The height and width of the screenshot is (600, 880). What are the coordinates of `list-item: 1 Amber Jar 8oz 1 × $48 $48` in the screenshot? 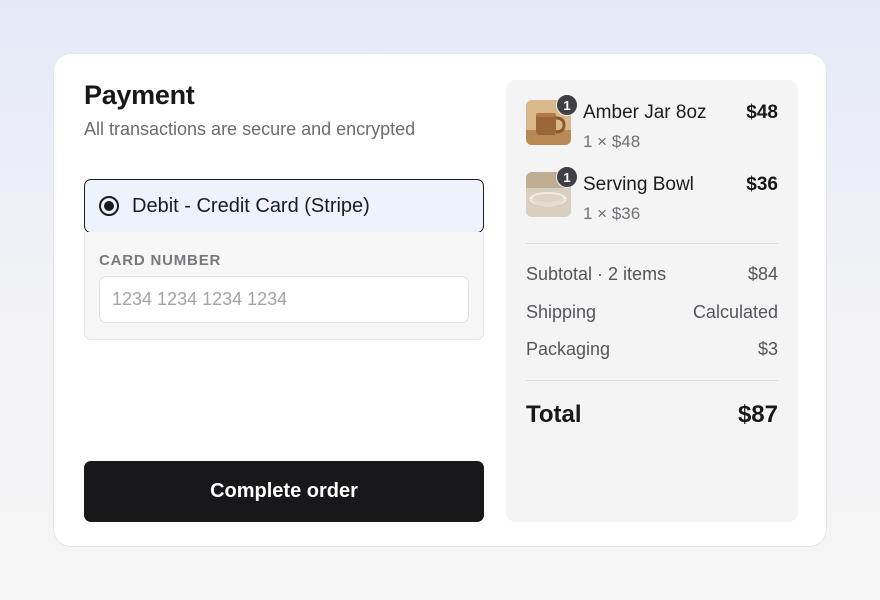 It's located at (652, 122).